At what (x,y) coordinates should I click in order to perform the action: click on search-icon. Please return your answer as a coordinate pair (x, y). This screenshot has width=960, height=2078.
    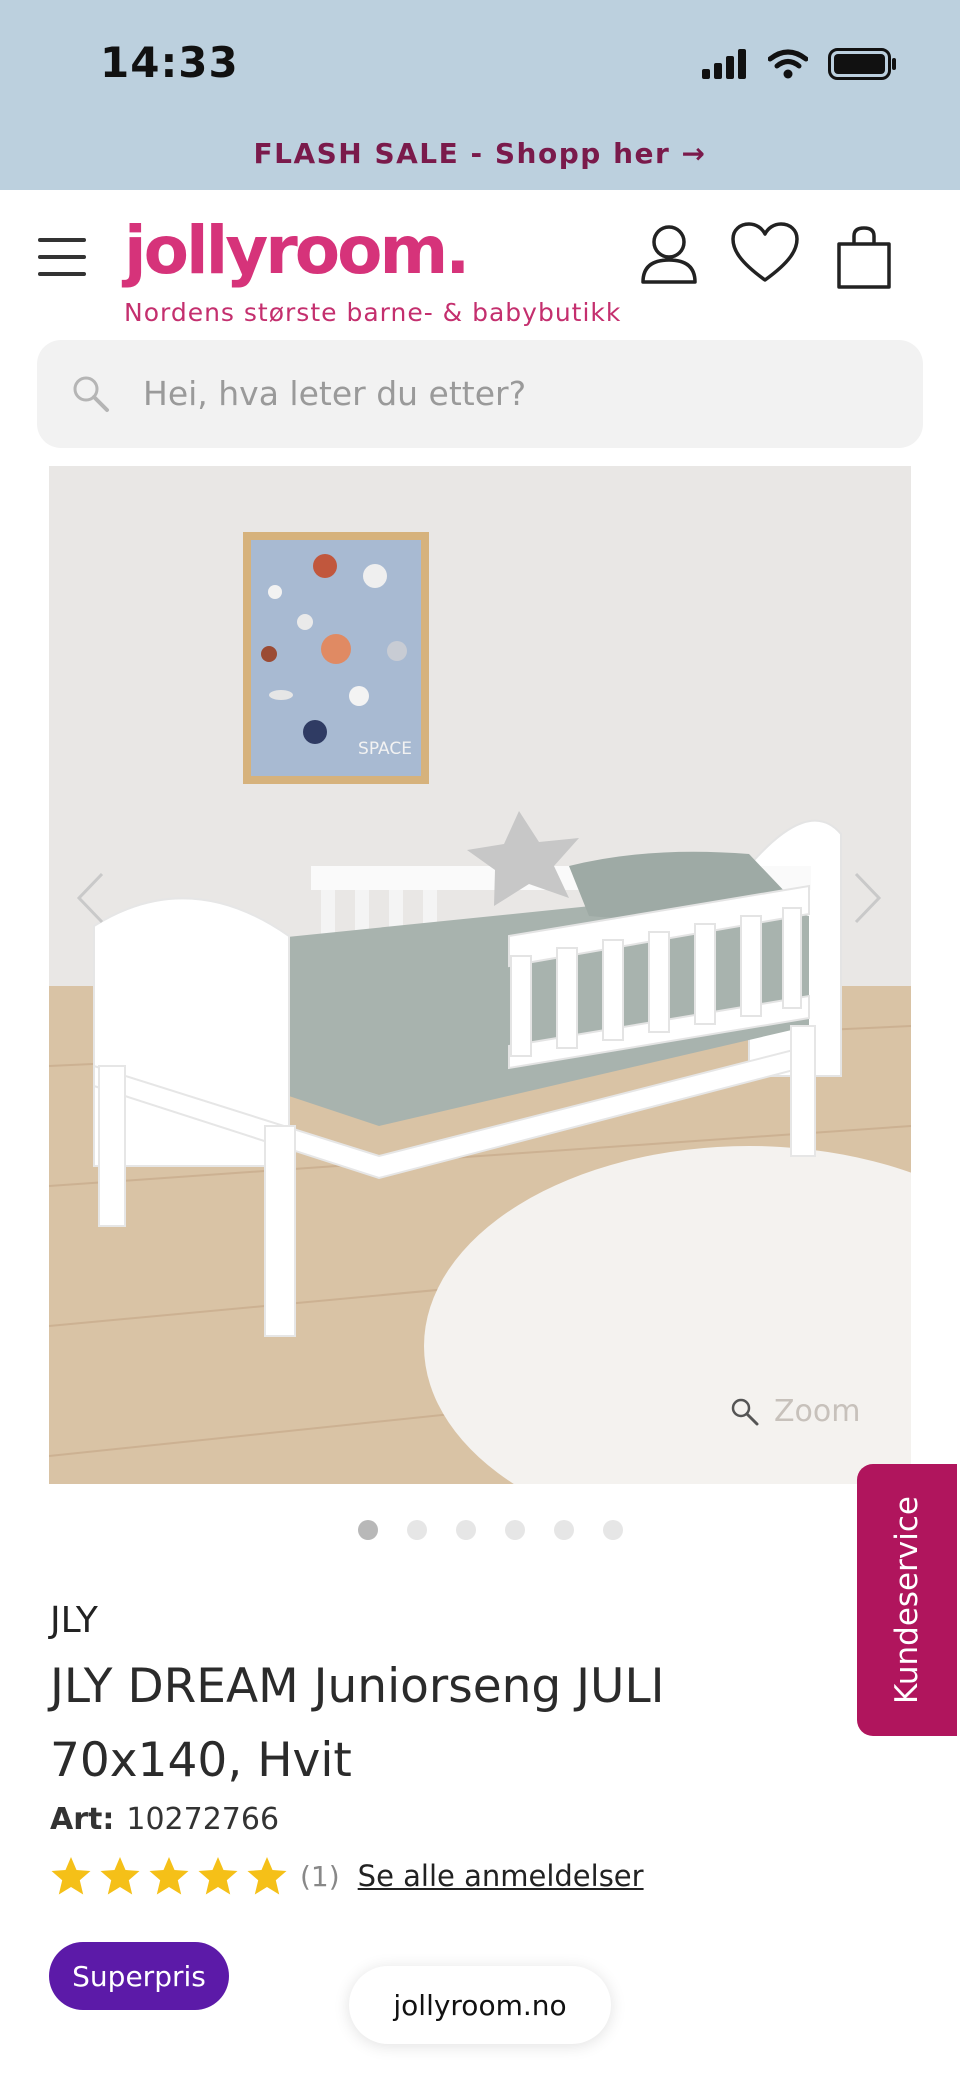
    Looking at the image, I should click on (91, 394).